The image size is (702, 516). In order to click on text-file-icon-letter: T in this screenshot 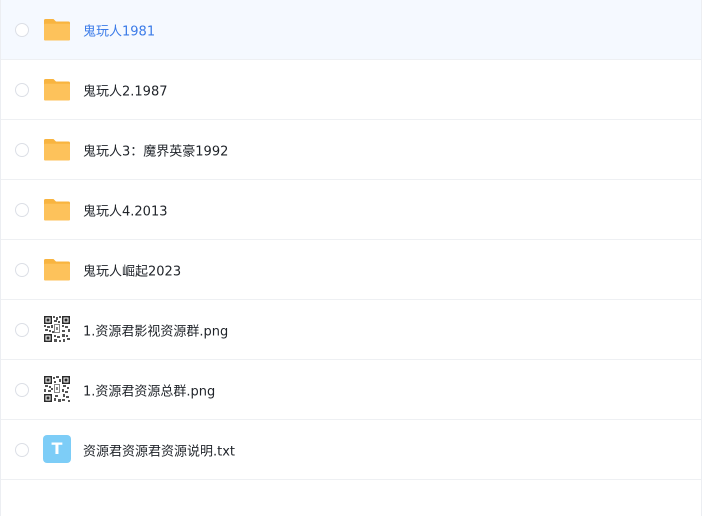, I will do `click(57, 448)`.